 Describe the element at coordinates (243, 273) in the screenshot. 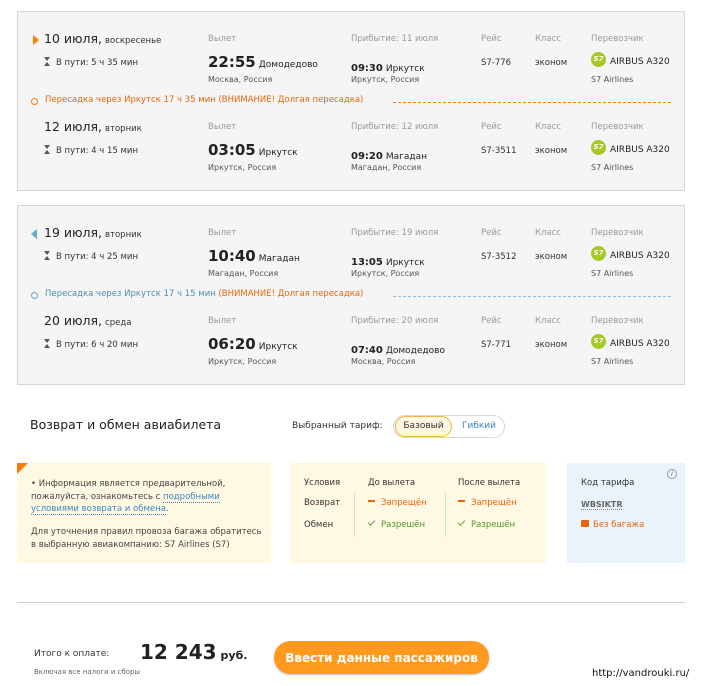

I see `departure-city: Магадан, Россия` at that location.